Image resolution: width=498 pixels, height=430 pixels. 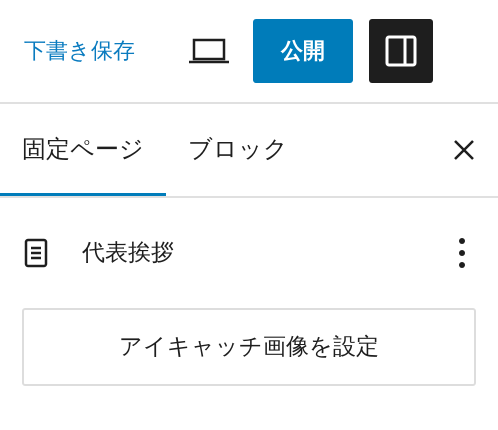 What do you see at coordinates (464, 150) in the screenshot?
I see `close-icon` at bounding box center [464, 150].